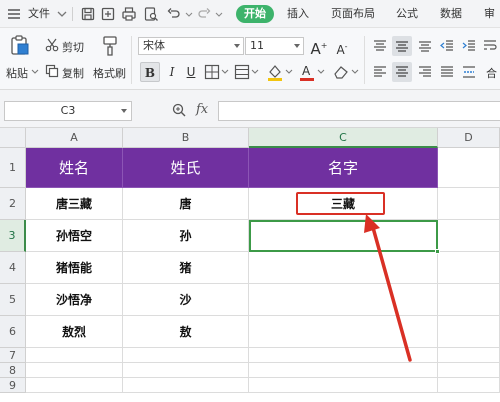  What do you see at coordinates (447, 46) in the screenshot?
I see `indent-decrease-icon` at bounding box center [447, 46].